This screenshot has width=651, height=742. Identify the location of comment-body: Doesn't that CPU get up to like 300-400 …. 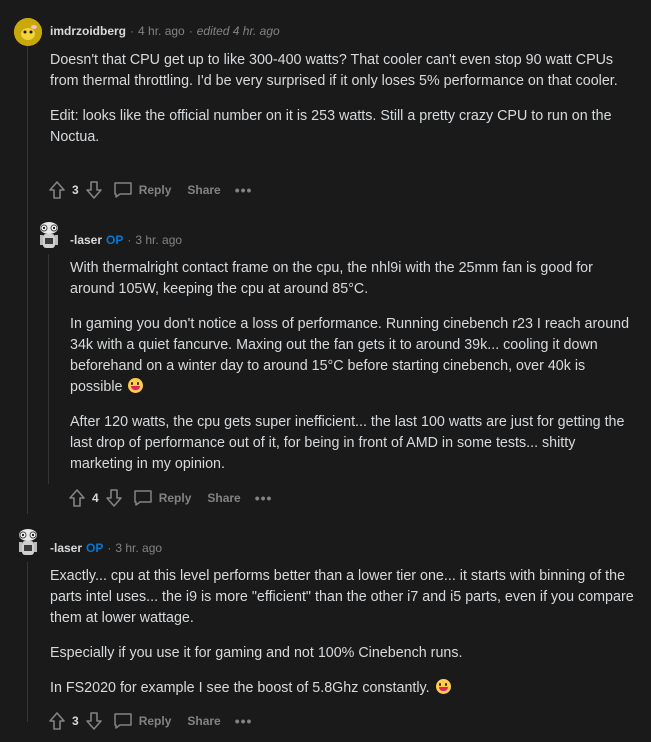
(342, 106).